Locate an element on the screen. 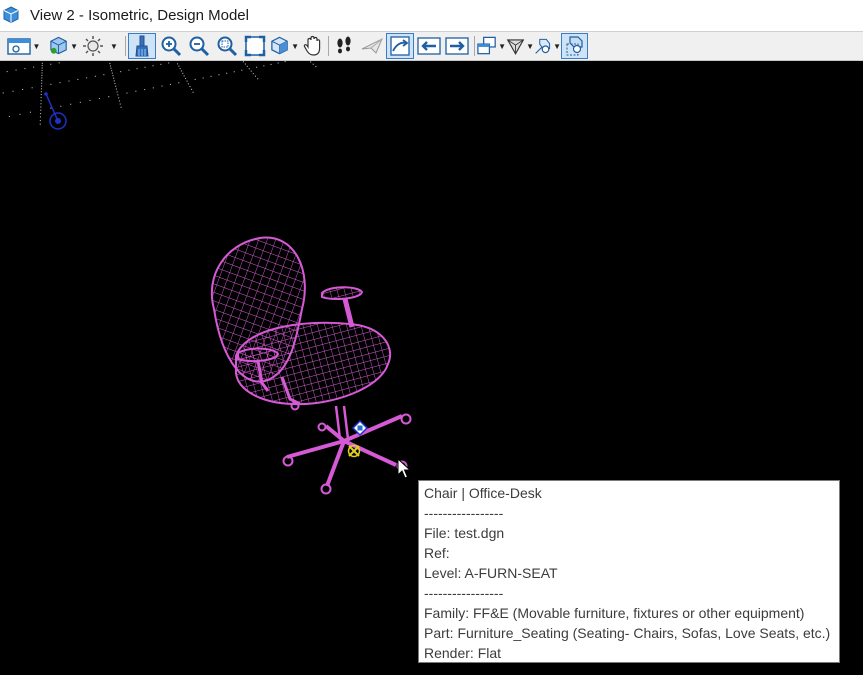  rotate-view-button: ▼ is located at coordinates (284, 46).